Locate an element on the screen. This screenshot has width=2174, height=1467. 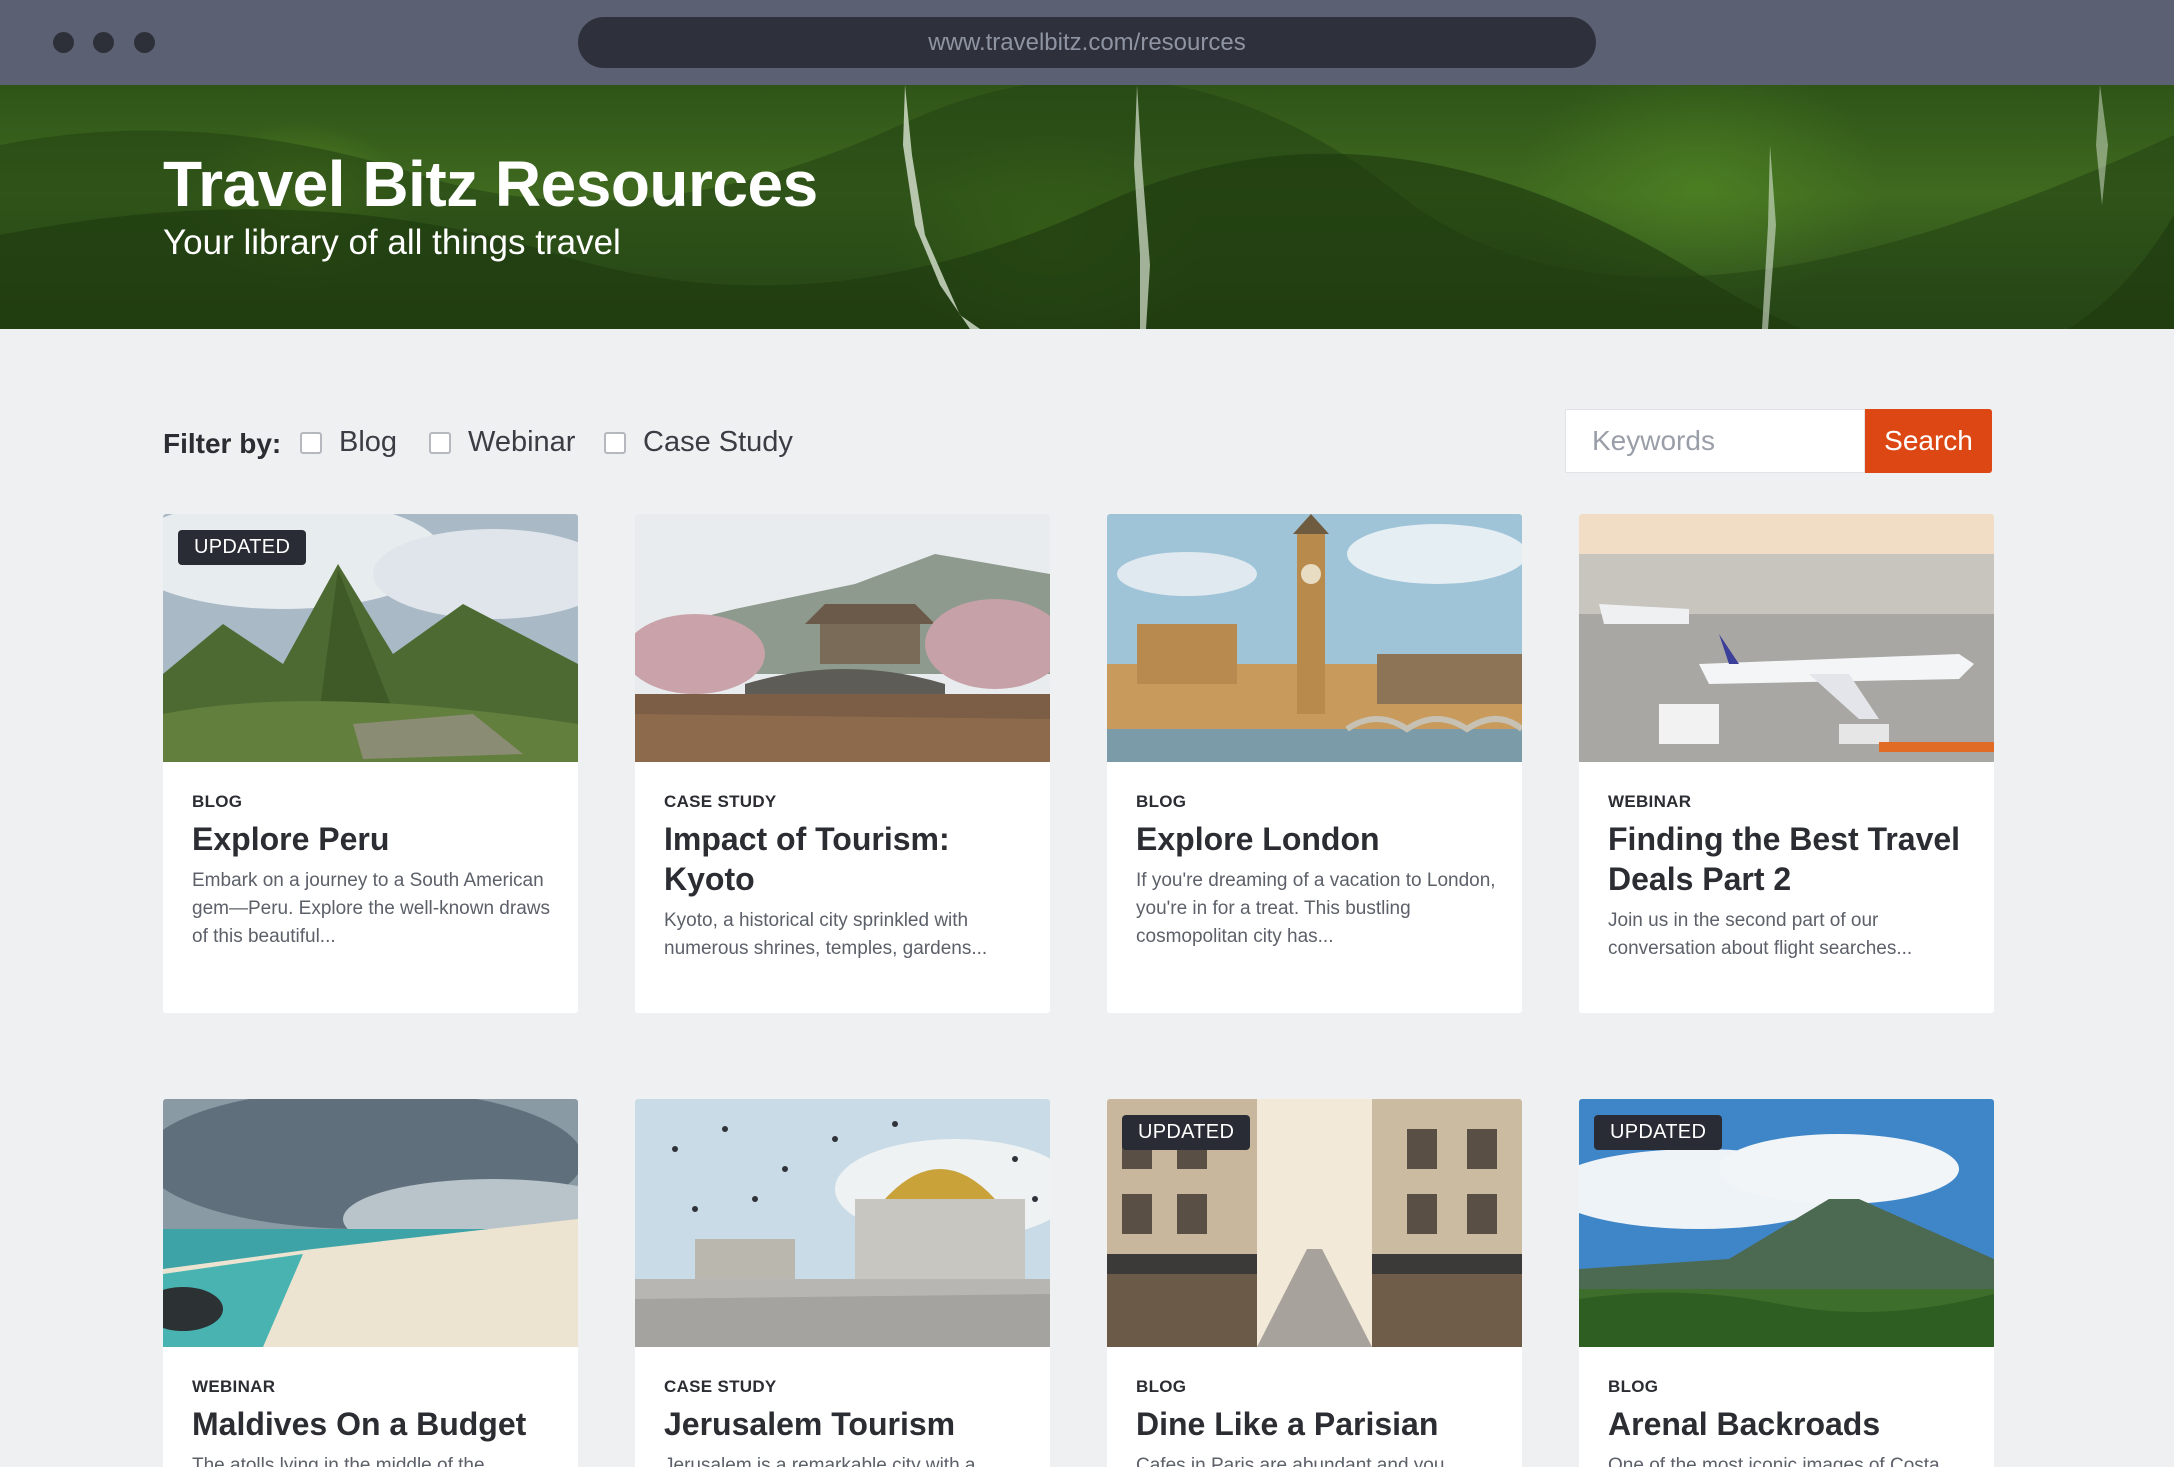
card-title: Dine Like a Parisian is located at coordinates (1321, 1424).